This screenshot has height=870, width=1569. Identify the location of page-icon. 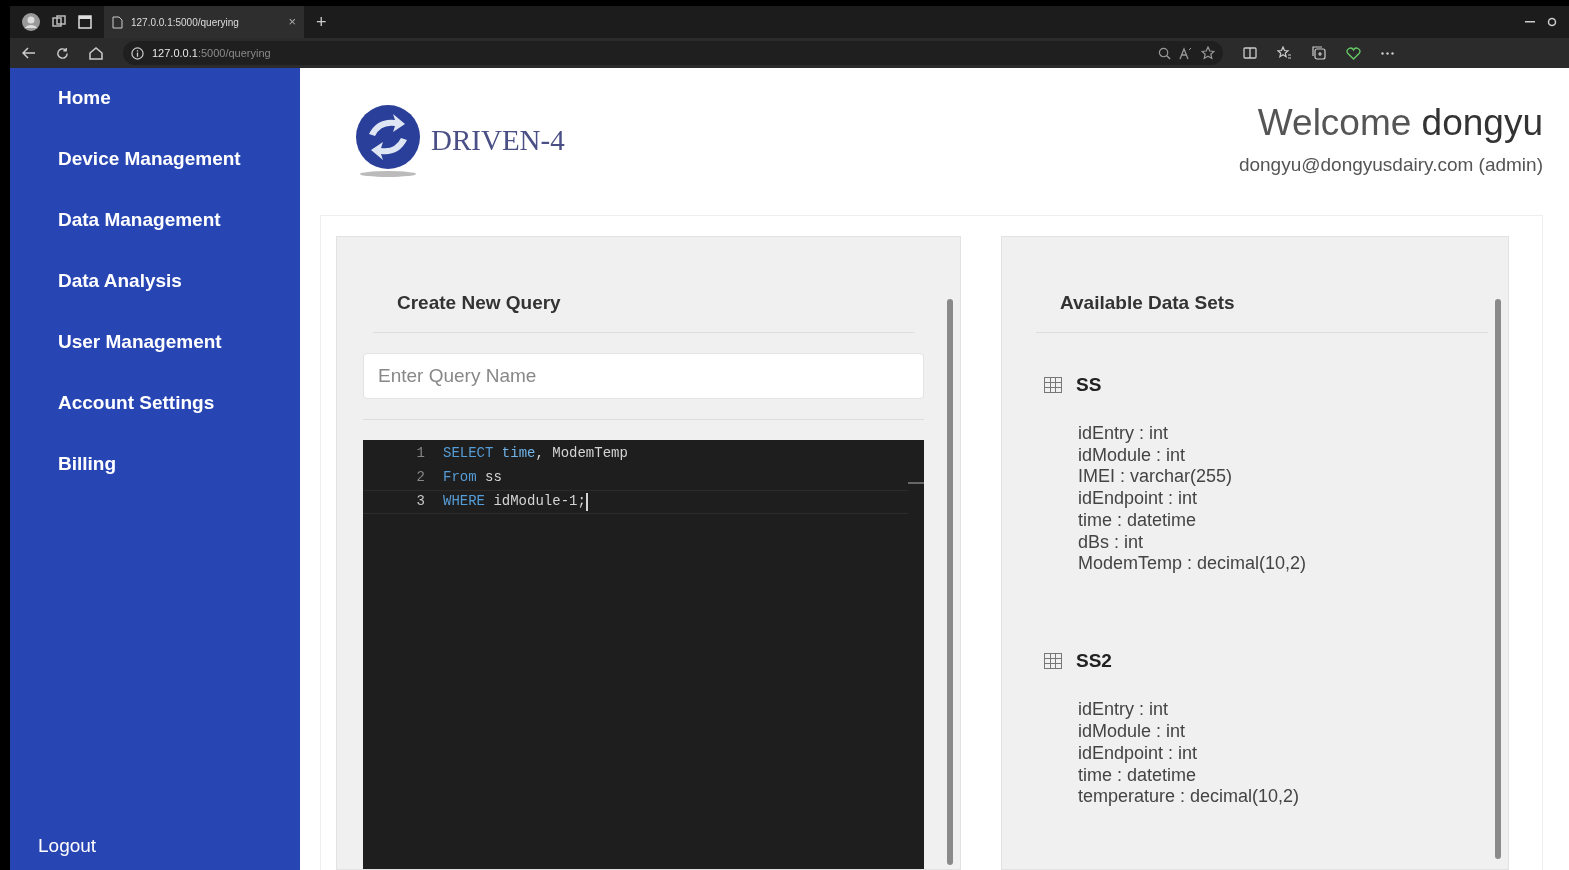
(117, 22).